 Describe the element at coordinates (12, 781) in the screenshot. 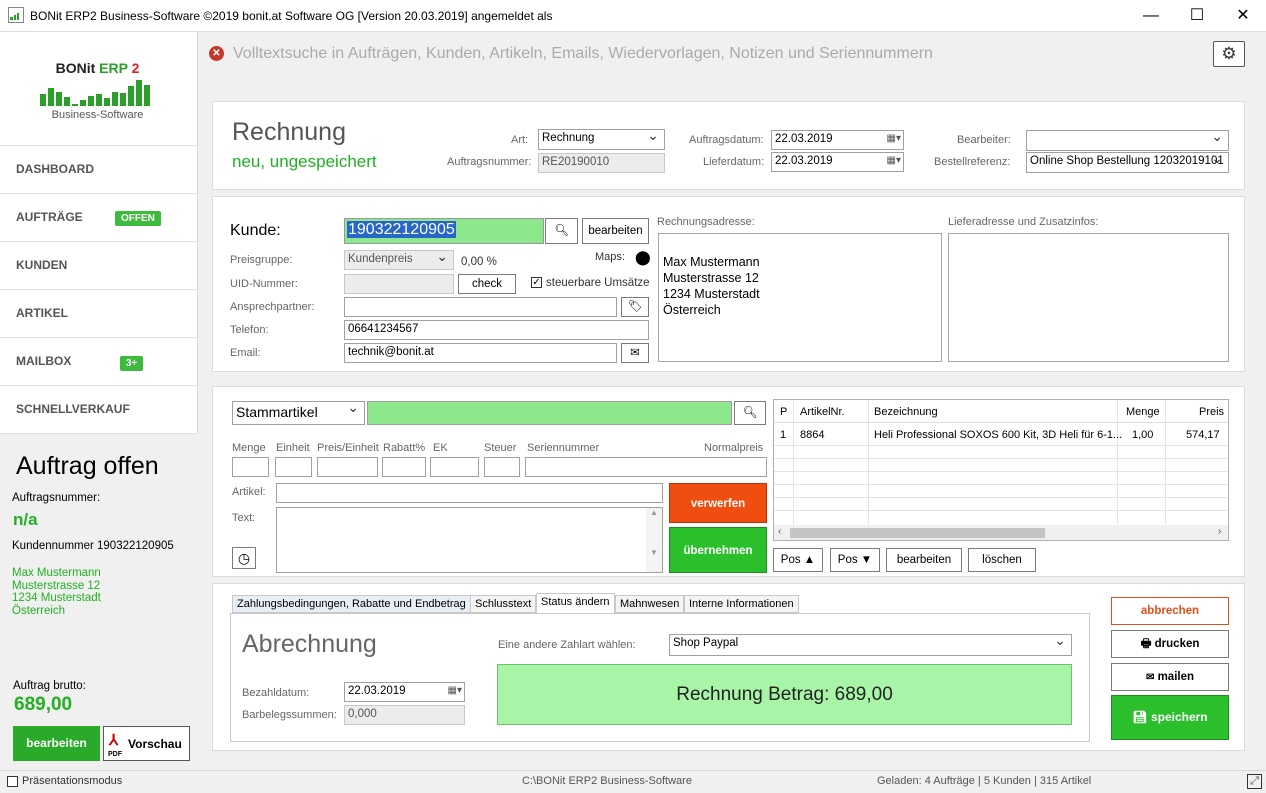

I see `presentation-checkbox` at that location.